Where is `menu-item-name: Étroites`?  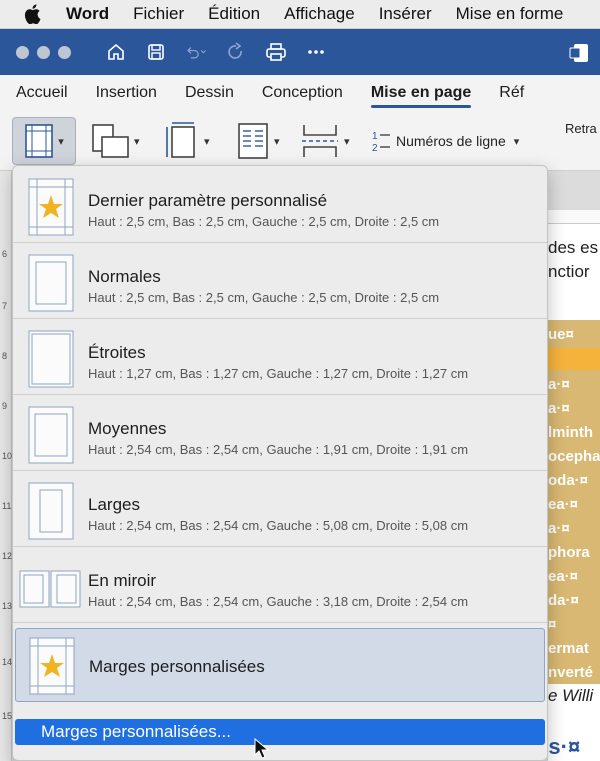
menu-item-name: Étroites is located at coordinates (117, 352).